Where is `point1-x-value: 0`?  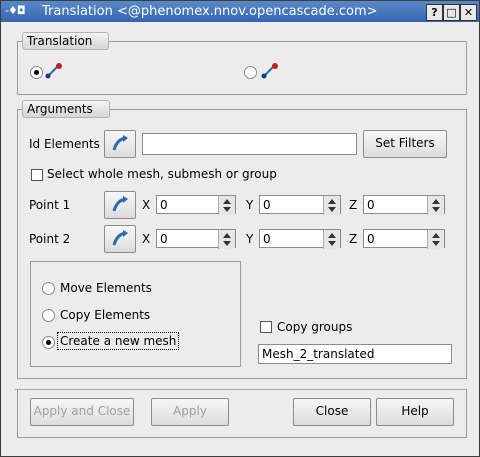 point1-x-value: 0 is located at coordinates (164, 205).